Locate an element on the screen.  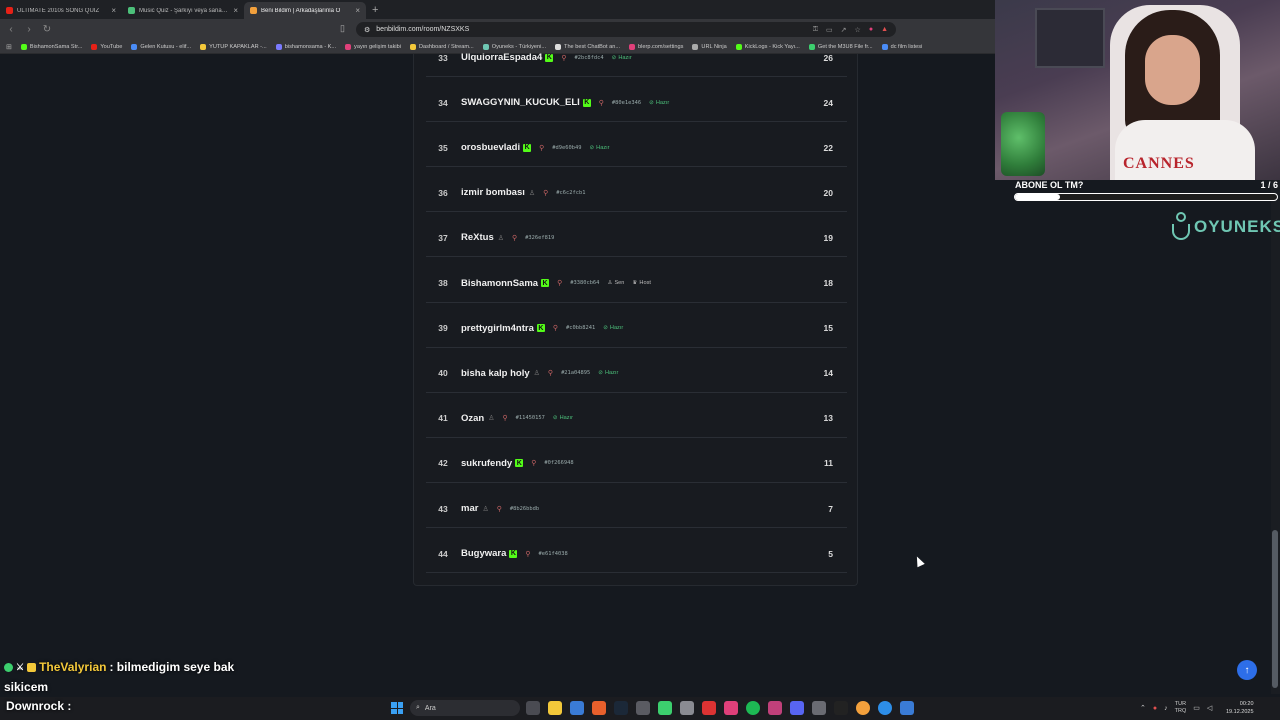
steam-icon is located at coordinates (621, 708).